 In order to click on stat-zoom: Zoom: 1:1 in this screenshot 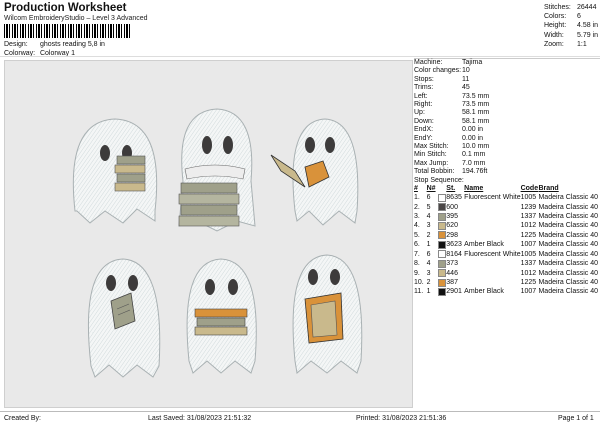, I will do `click(565, 44)`.